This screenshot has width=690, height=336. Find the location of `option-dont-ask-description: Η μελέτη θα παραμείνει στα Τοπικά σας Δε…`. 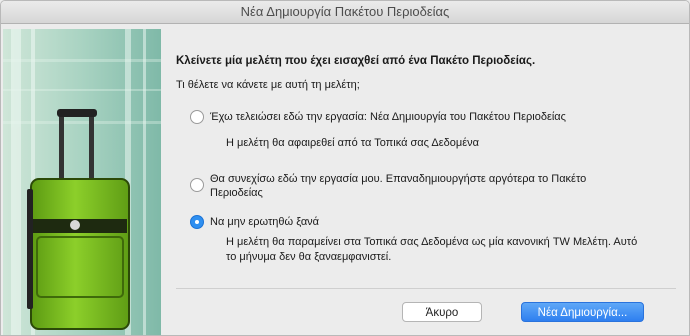

option-dont-ask-description: Η μελέτη θα παραμείνει στα Τοπικά σας Δε… is located at coordinates (431, 250).